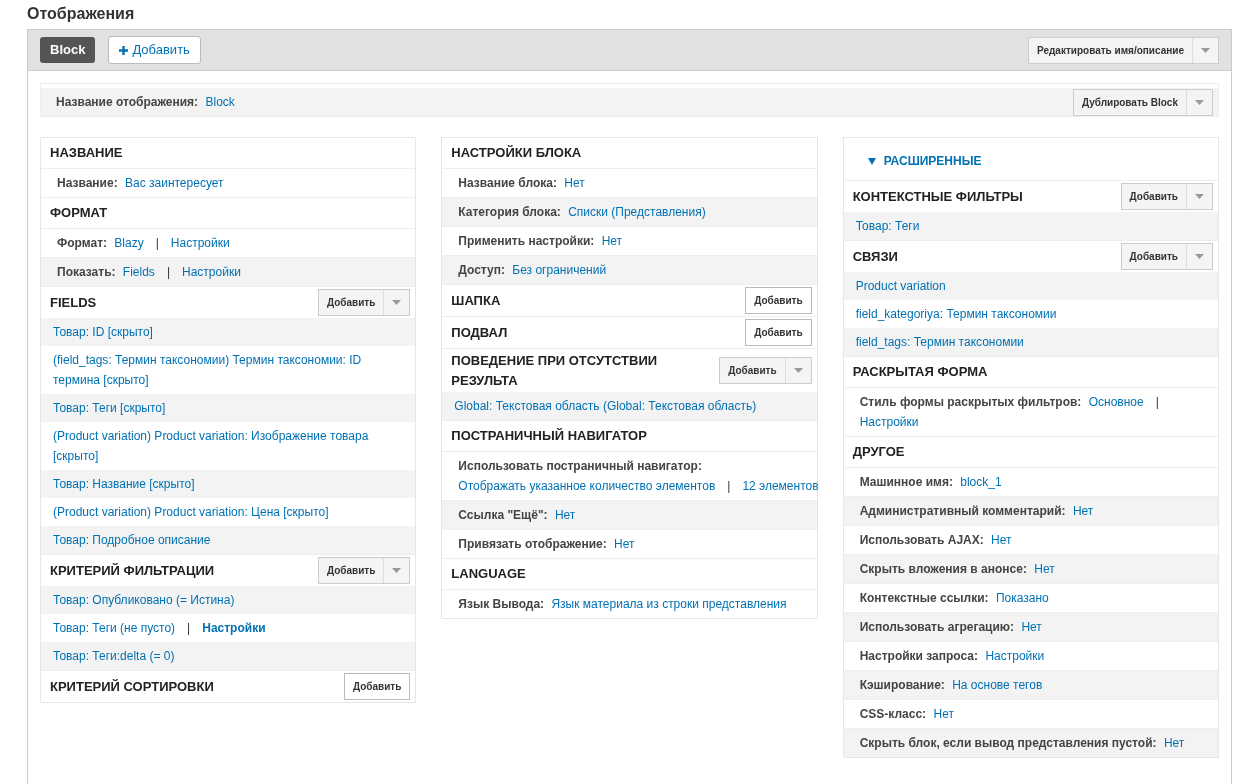 The height and width of the screenshot is (784, 1249). Describe the element at coordinates (228, 446) in the screenshot. I see `setting-link: (Product variation) Product variation: Изображение товара [скрыто]` at that location.